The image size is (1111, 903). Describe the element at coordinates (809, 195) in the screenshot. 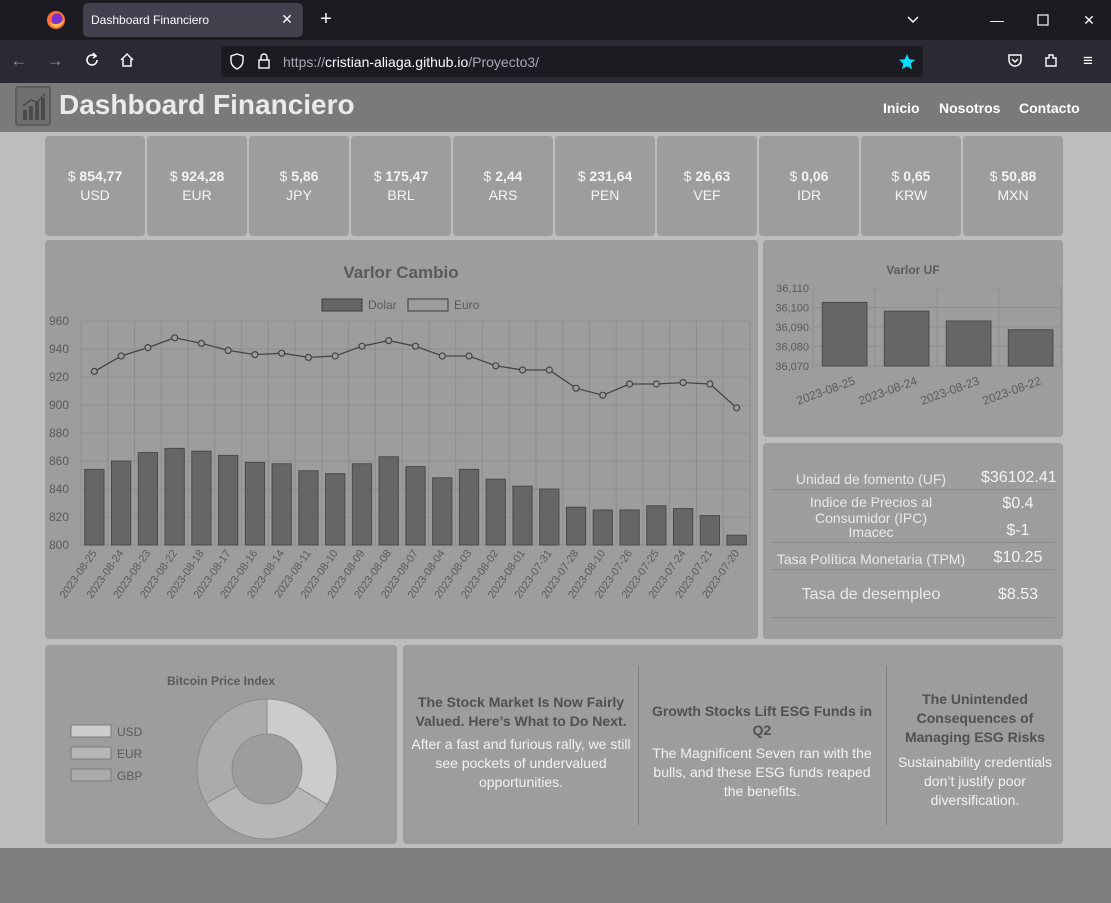

I see `currency-code: IDR` at that location.